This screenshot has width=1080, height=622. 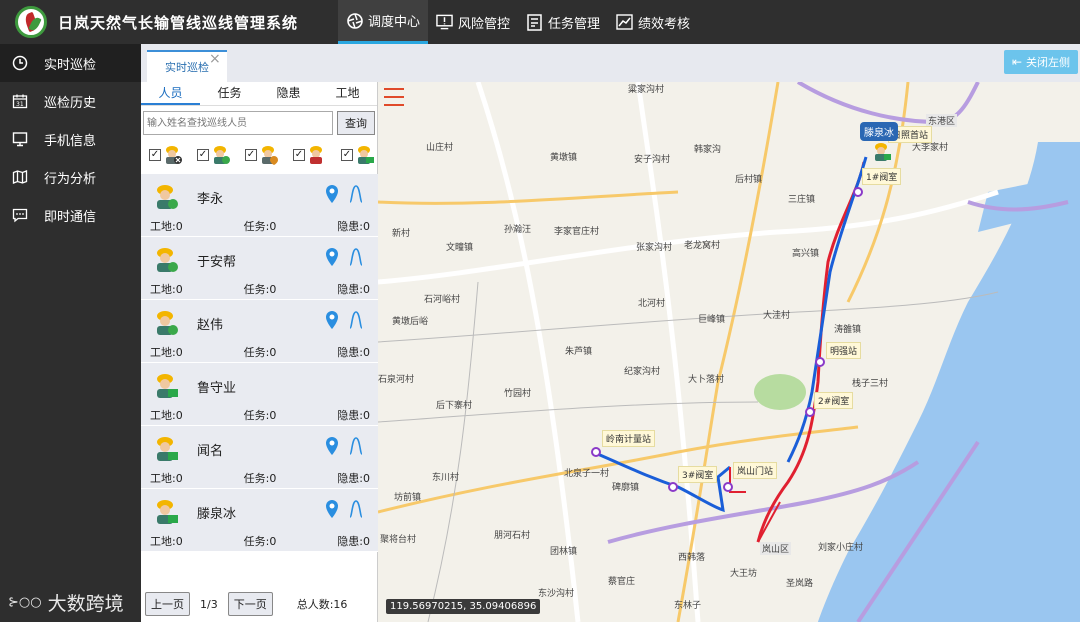 I want to click on tab-close-icon: ×, so click(x=215, y=59).